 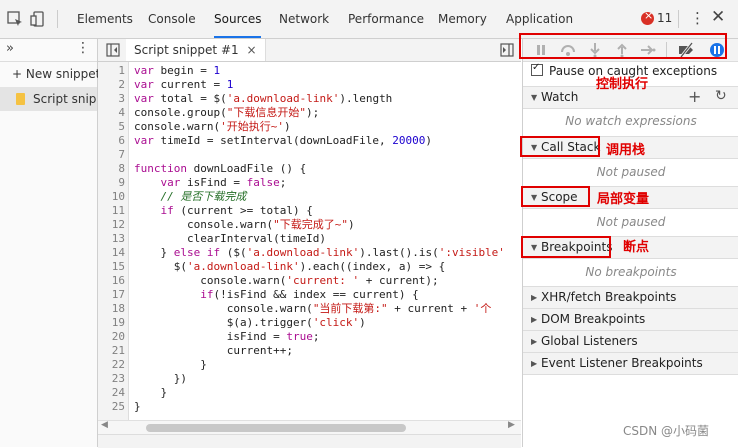 What do you see at coordinates (678, 19) in the screenshot?
I see `toolbar-divider` at bounding box center [678, 19].